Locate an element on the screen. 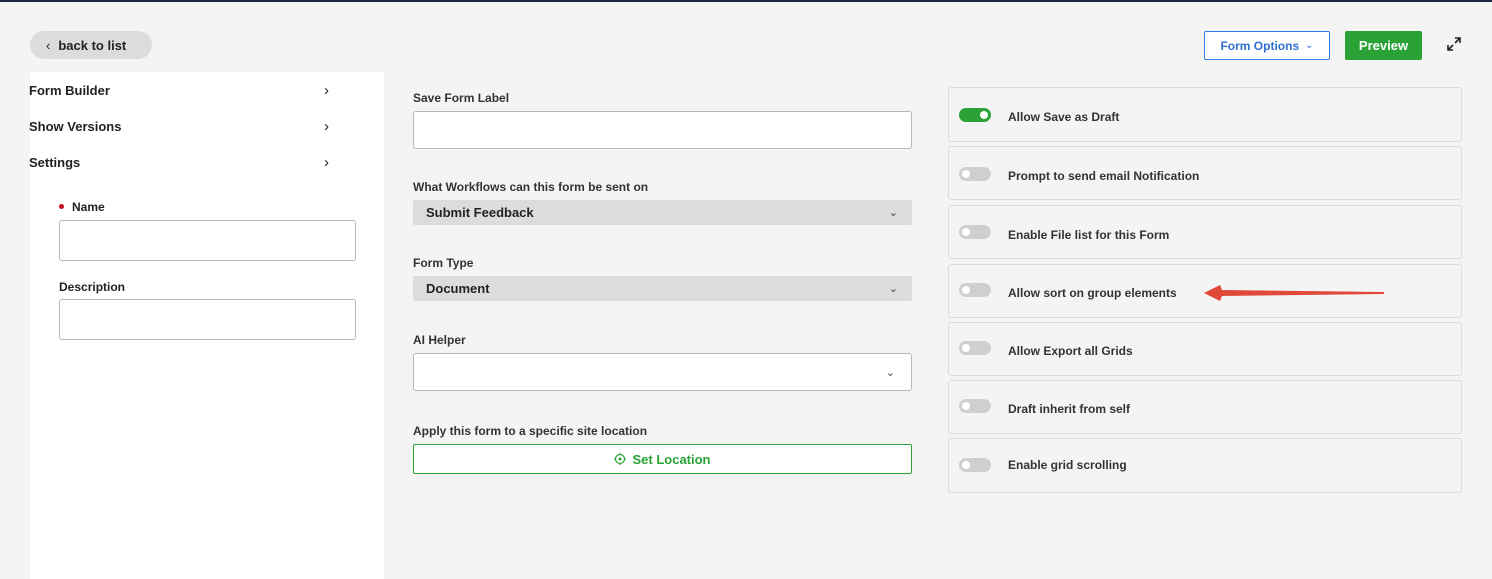 Image resolution: width=1492 pixels, height=579 pixels. draft-inherit-toggle is located at coordinates (975, 406).